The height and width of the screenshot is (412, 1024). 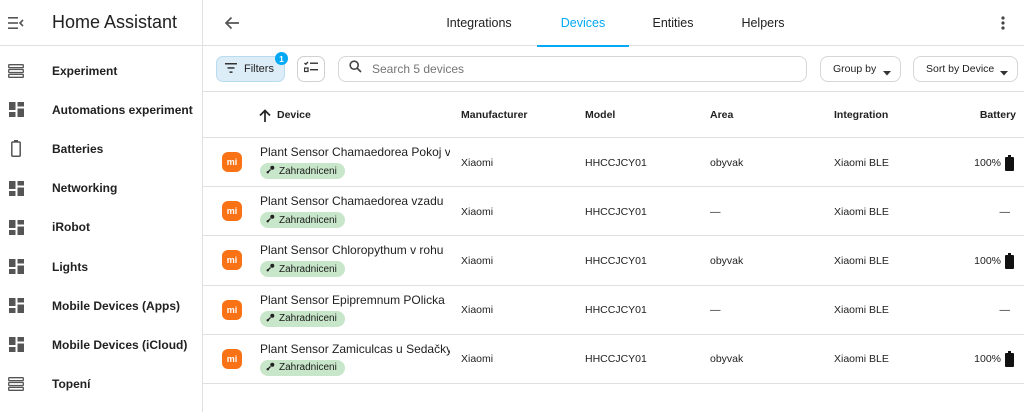 I want to click on column-label: Area, so click(x=722, y=115).